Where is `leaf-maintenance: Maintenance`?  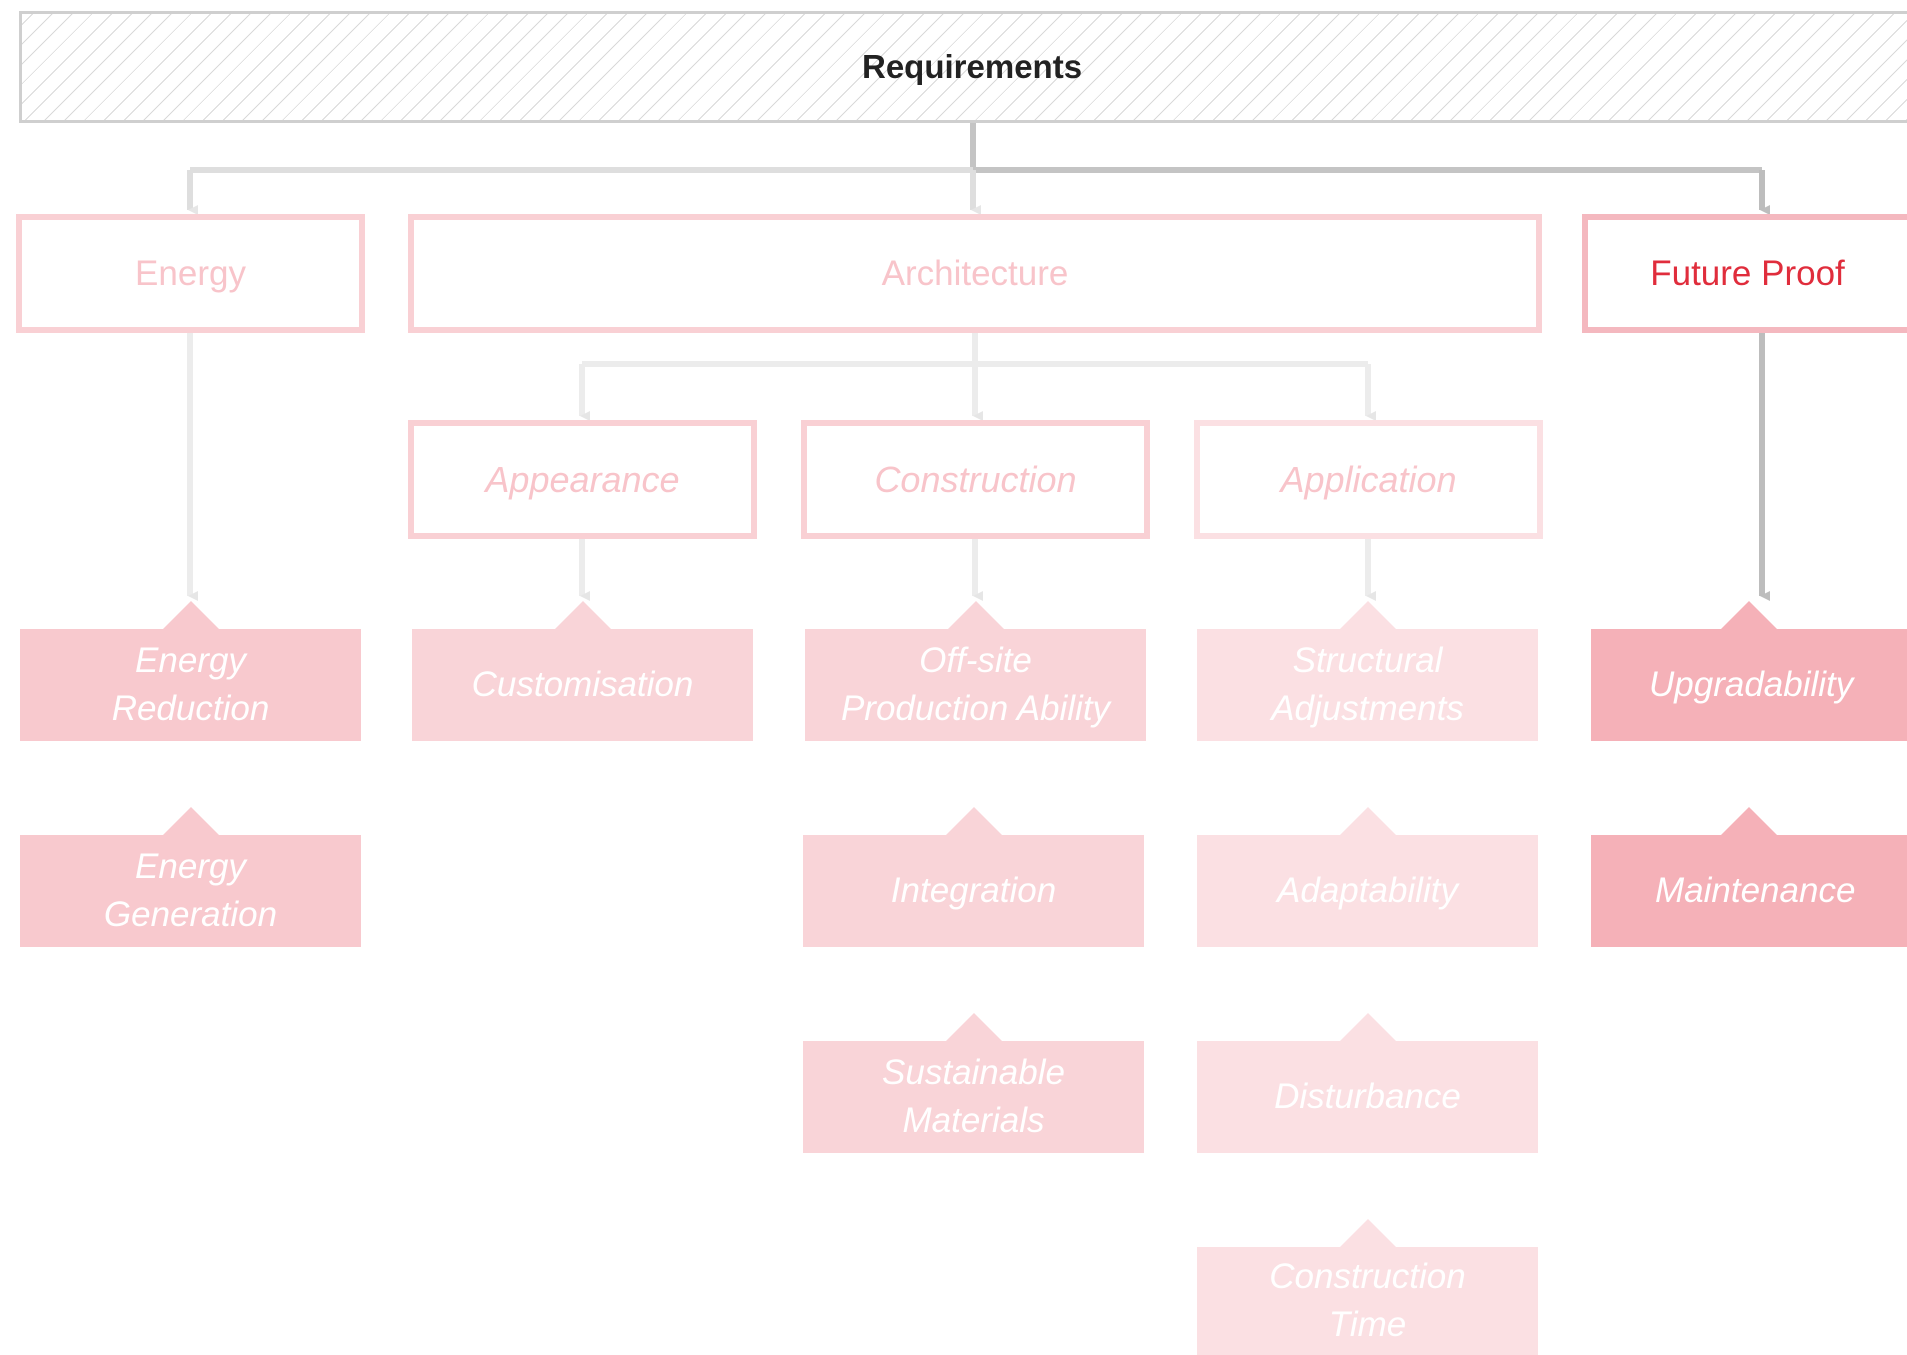 leaf-maintenance: Maintenance is located at coordinates (1749, 877).